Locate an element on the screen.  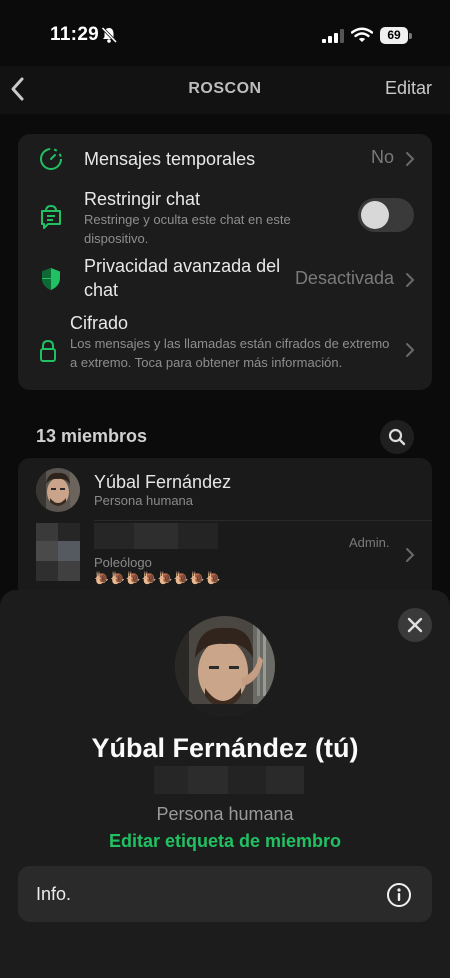
page-title: ROSCON is located at coordinates (225, 88).